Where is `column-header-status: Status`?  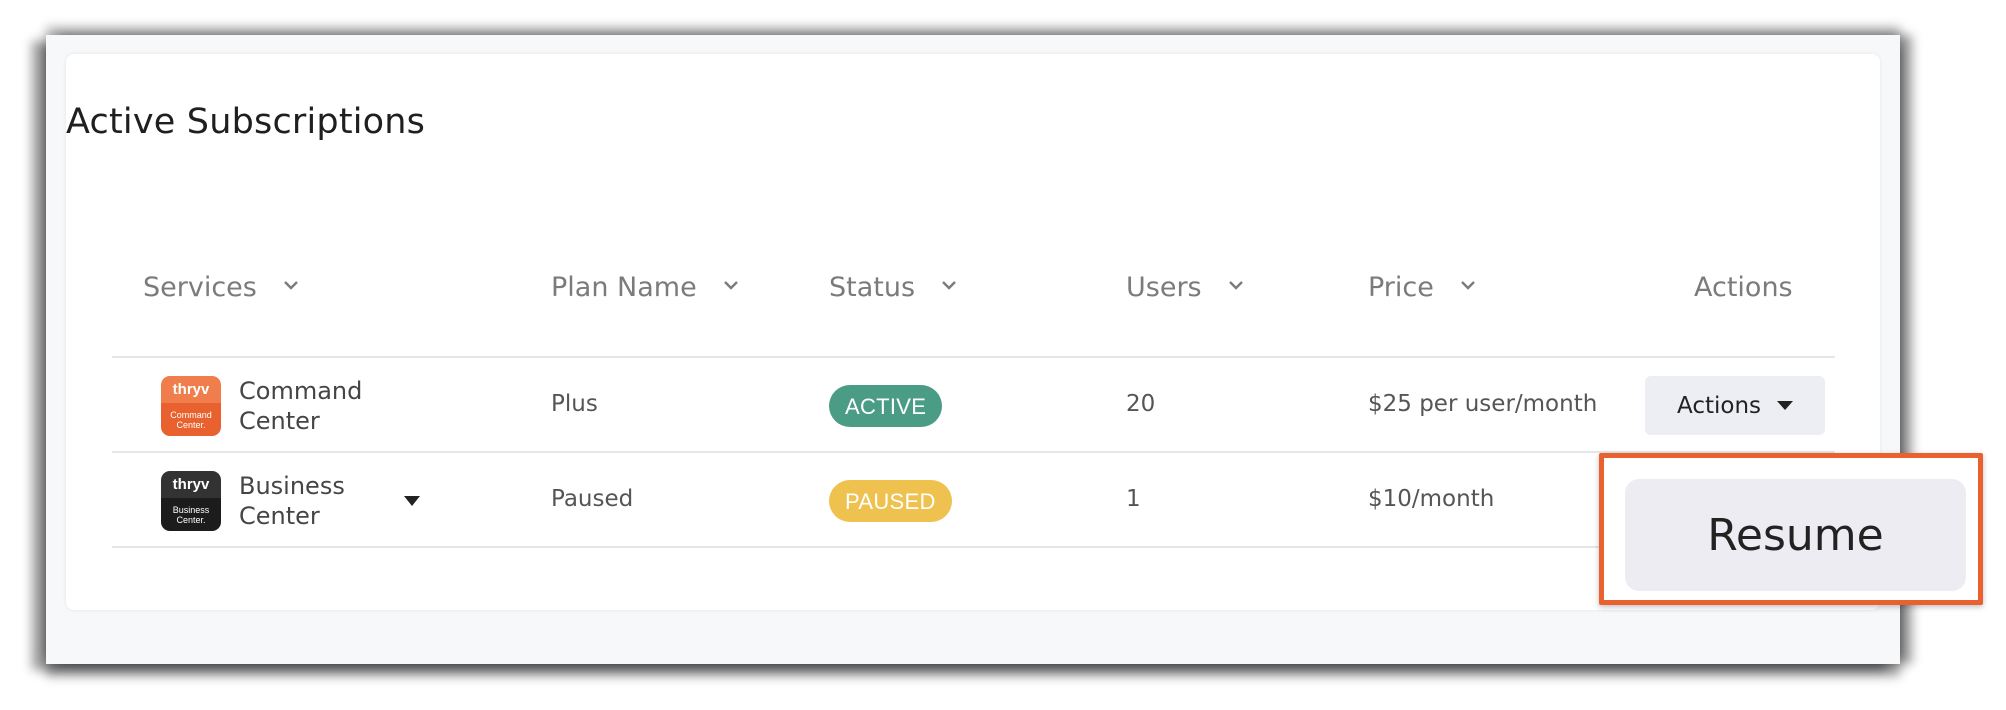 column-header-status: Status is located at coordinates (893, 288).